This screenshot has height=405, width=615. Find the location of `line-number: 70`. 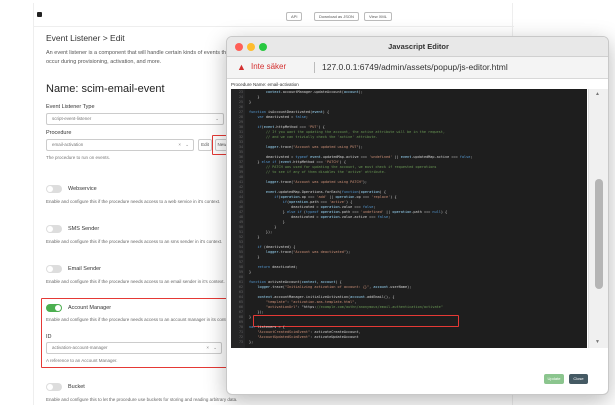

line-number: 70 is located at coordinates (241, 327).